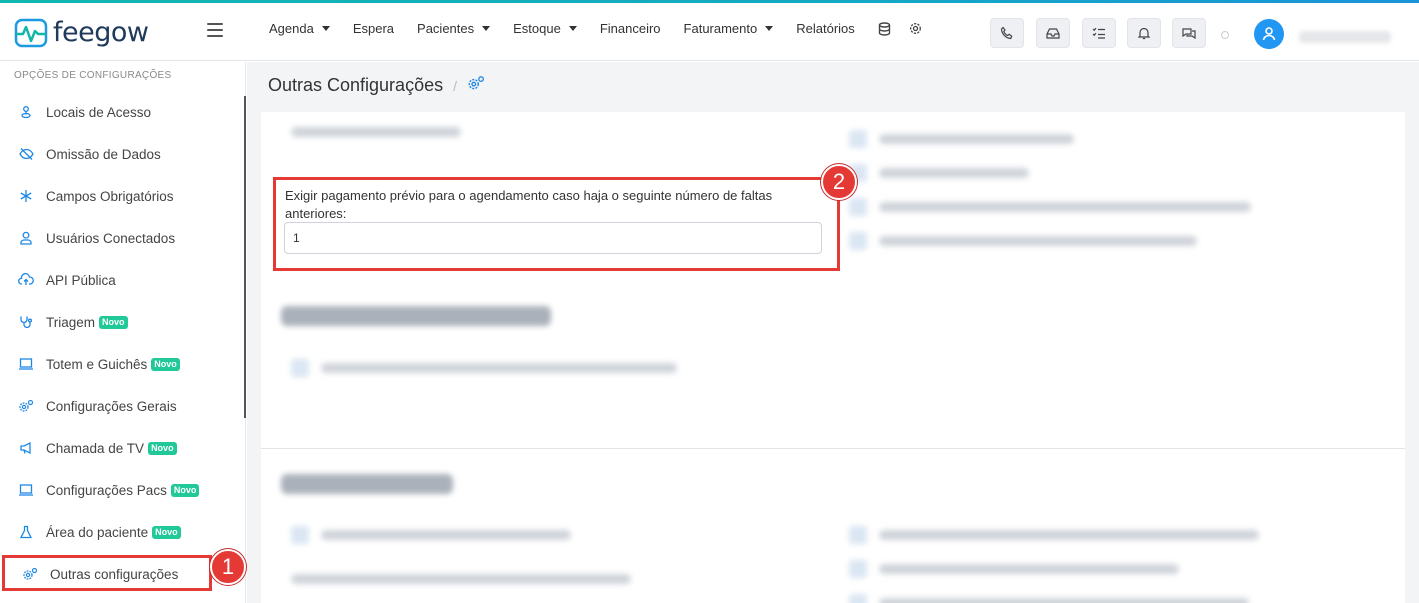  What do you see at coordinates (103, 154) in the screenshot?
I see `sidebar-item-label: Omissão de Dados` at bounding box center [103, 154].